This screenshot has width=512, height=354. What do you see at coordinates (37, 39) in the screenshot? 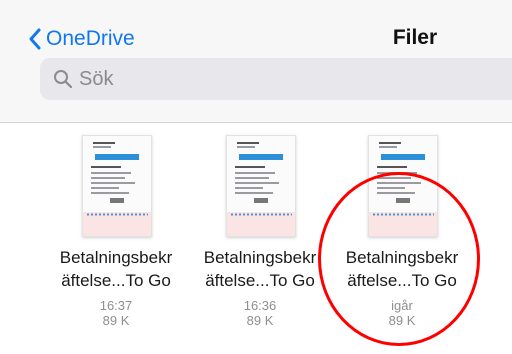
I see `chevron-left-icon` at bounding box center [37, 39].